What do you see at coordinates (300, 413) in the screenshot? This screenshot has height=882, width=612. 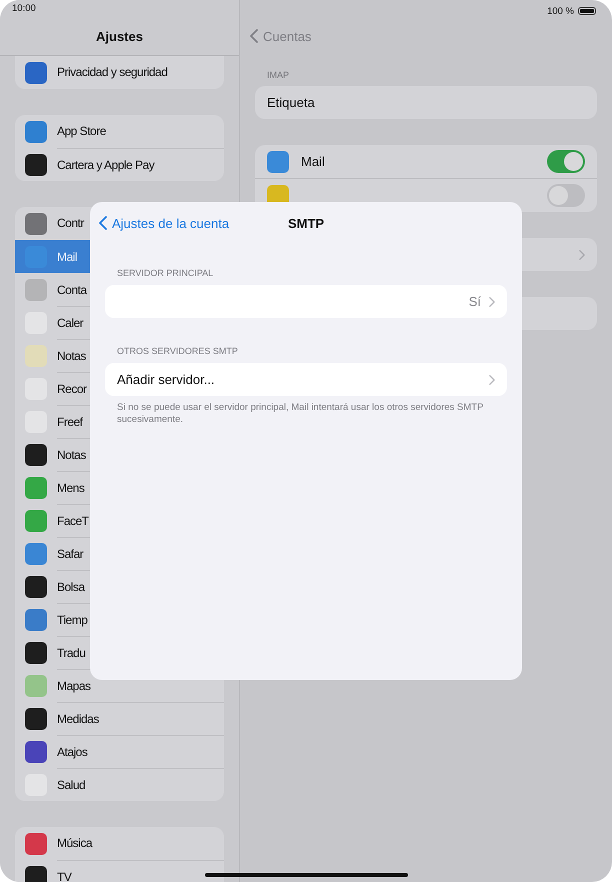 I see `footer-note: Si no se puede usar el servidor principal, Mail intentará usar los otros servidores SMTP sucesivamente.` at bounding box center [300, 413].